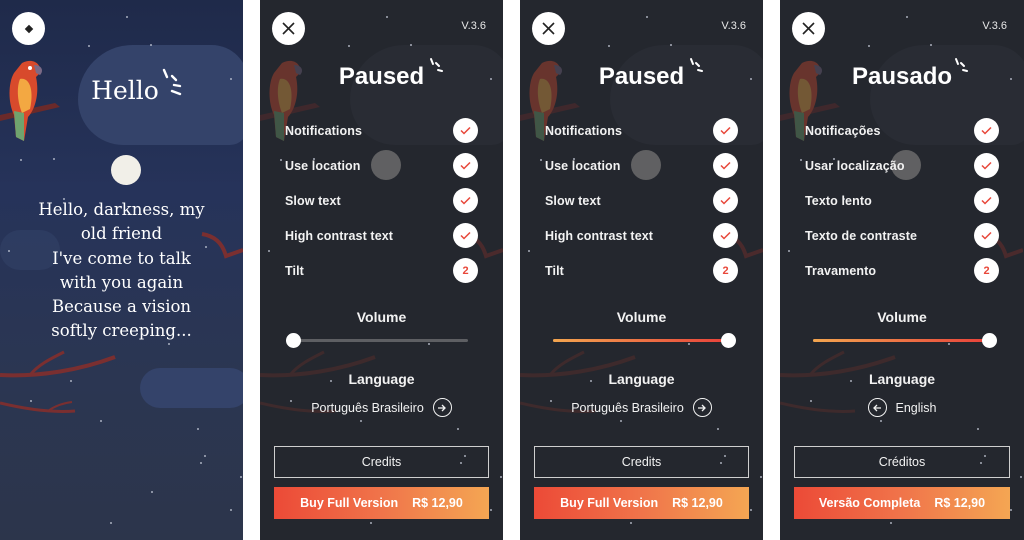  What do you see at coordinates (294, 270) in the screenshot?
I see `option-label: Tilt` at bounding box center [294, 270].